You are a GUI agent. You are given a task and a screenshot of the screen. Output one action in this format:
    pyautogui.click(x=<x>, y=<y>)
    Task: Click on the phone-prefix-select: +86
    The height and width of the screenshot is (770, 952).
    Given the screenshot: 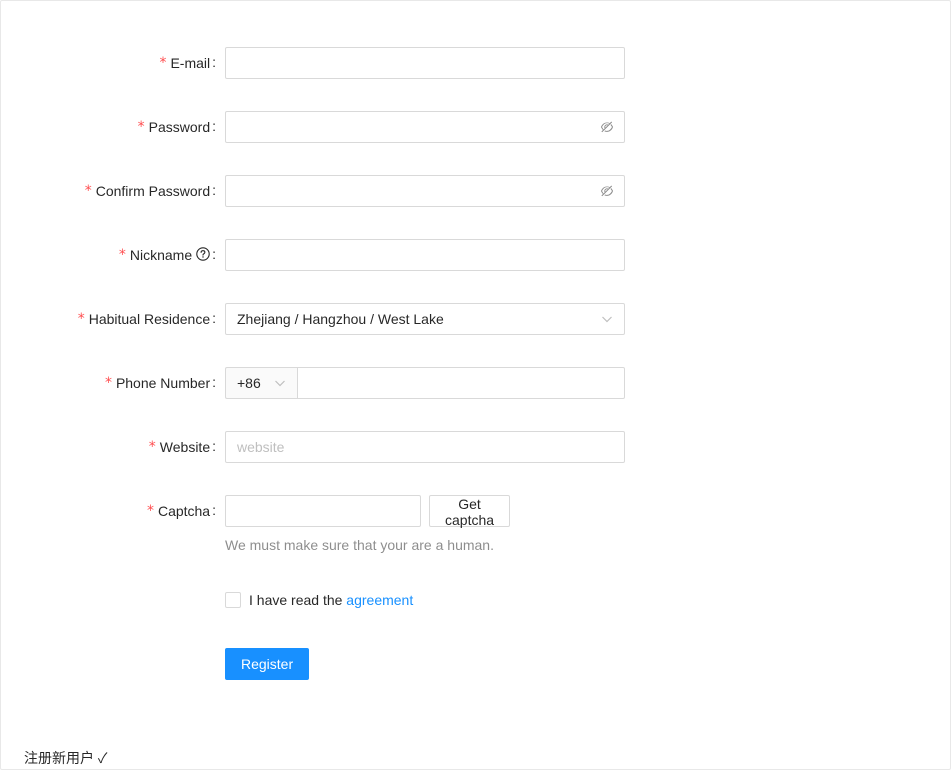 What is the action you would take?
    pyautogui.click(x=261, y=383)
    